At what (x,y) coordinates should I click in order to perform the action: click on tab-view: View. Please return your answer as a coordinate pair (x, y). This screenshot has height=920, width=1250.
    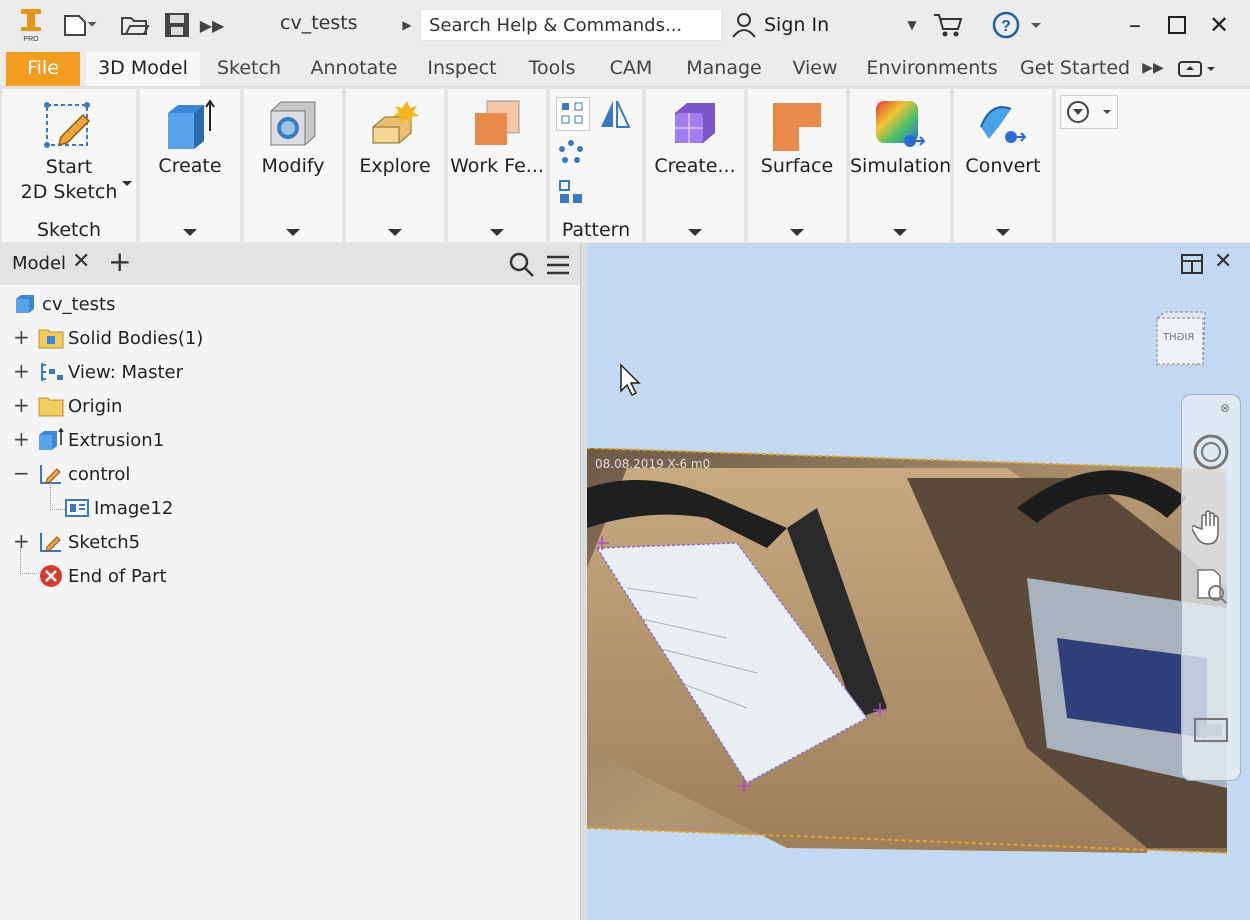
    Looking at the image, I should click on (815, 69).